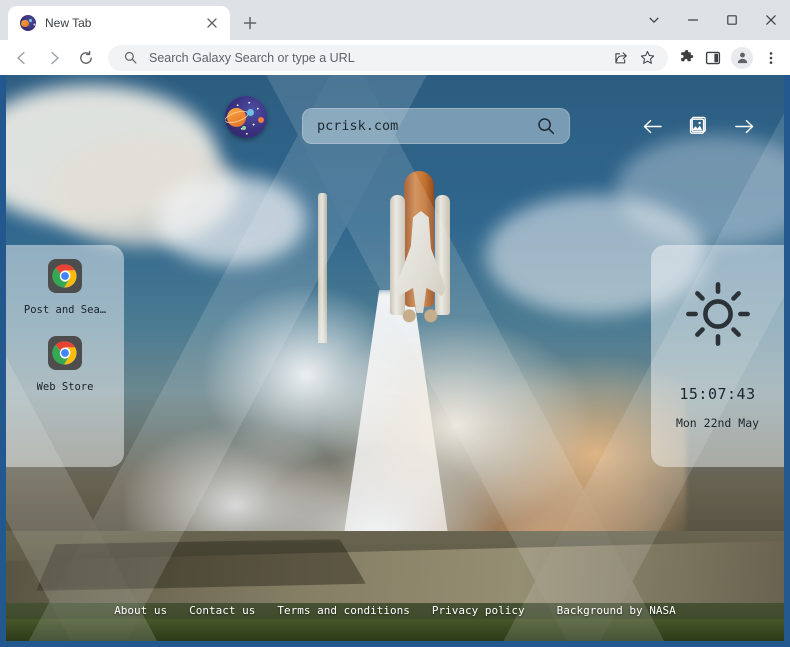 The image size is (790, 647). What do you see at coordinates (771, 58) in the screenshot?
I see `three-dot-menu-icon` at bounding box center [771, 58].